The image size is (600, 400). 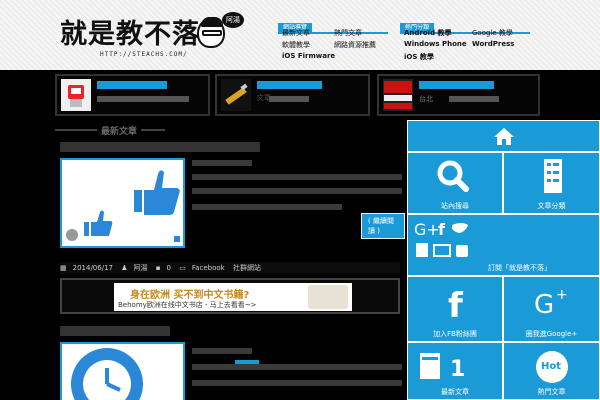 I want to click on nav-item-google: Google 教學, so click(x=492, y=33).